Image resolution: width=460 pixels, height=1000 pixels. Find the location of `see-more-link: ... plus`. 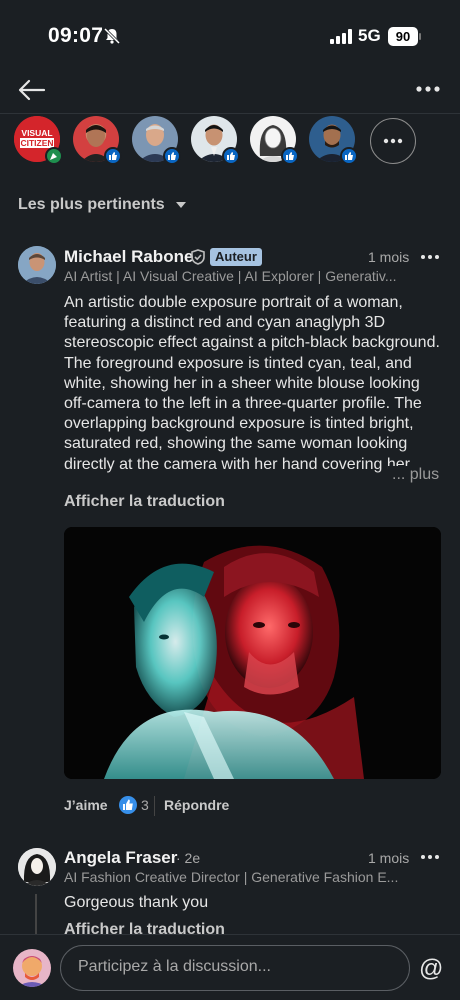

see-more-link: ... plus is located at coordinates (414, 475).